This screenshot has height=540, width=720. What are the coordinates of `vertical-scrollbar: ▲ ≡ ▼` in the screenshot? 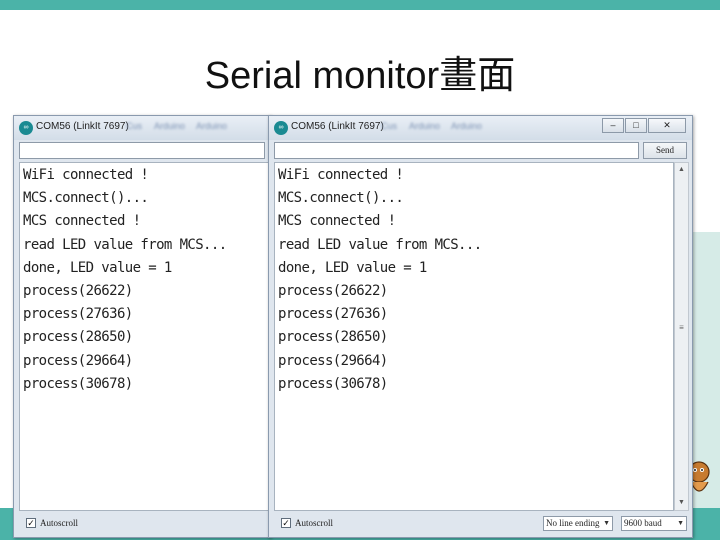 It's located at (681, 336).